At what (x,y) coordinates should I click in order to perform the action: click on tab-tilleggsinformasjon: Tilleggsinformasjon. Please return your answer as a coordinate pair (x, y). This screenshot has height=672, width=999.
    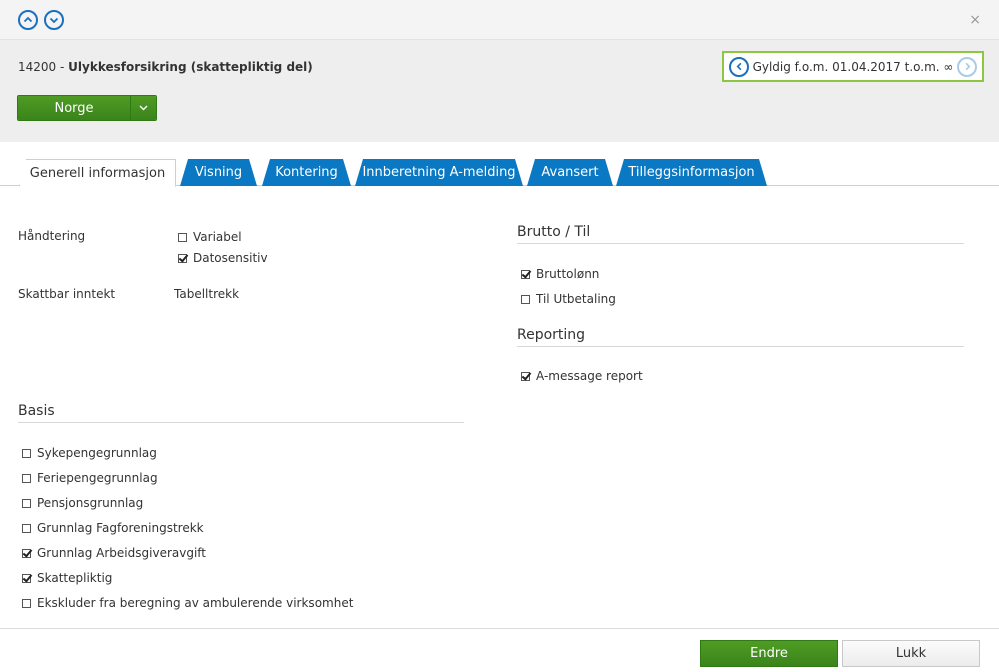
    Looking at the image, I should click on (691, 172).